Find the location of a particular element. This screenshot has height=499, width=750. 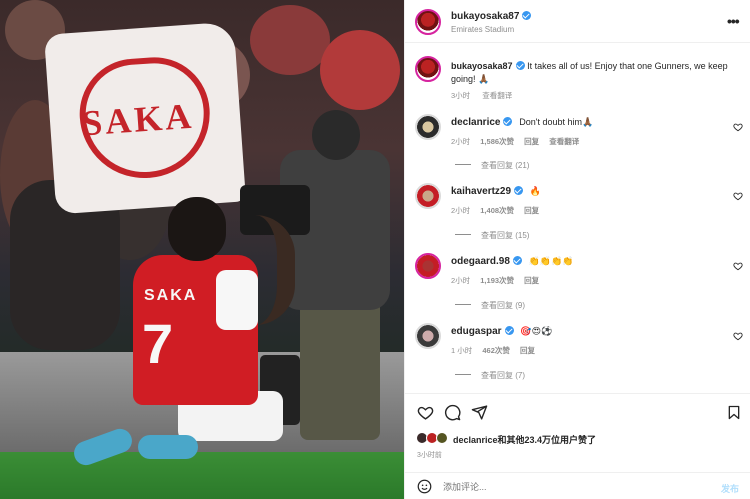

shirt-number: 7 is located at coordinates (158, 343).